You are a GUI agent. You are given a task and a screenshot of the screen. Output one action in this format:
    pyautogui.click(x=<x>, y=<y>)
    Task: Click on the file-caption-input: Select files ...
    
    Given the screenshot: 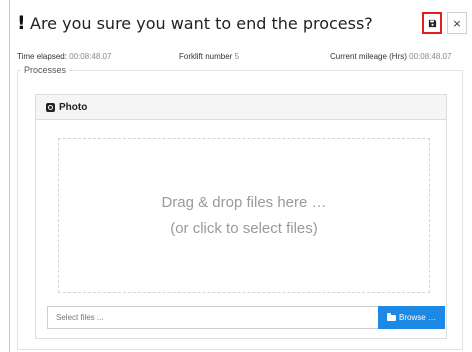 What is the action you would take?
    pyautogui.click(x=212, y=317)
    